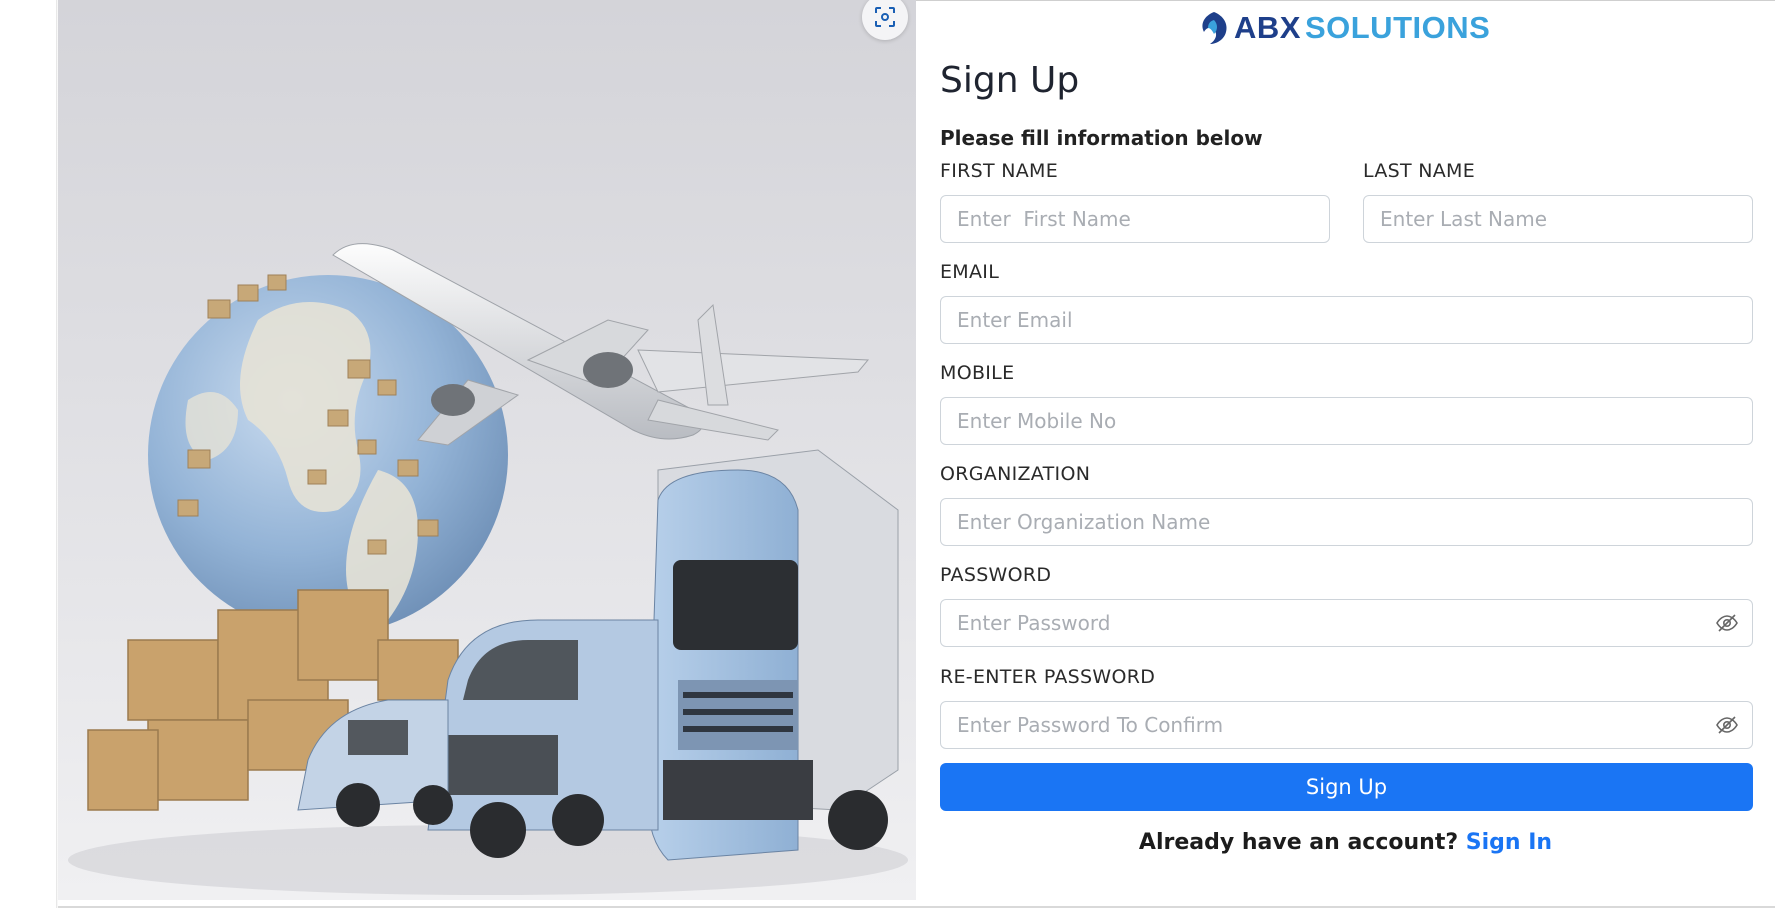 This screenshot has width=1775, height=908. What do you see at coordinates (1267, 27) in the screenshot?
I see `logo-text-abx: ABX` at bounding box center [1267, 27].